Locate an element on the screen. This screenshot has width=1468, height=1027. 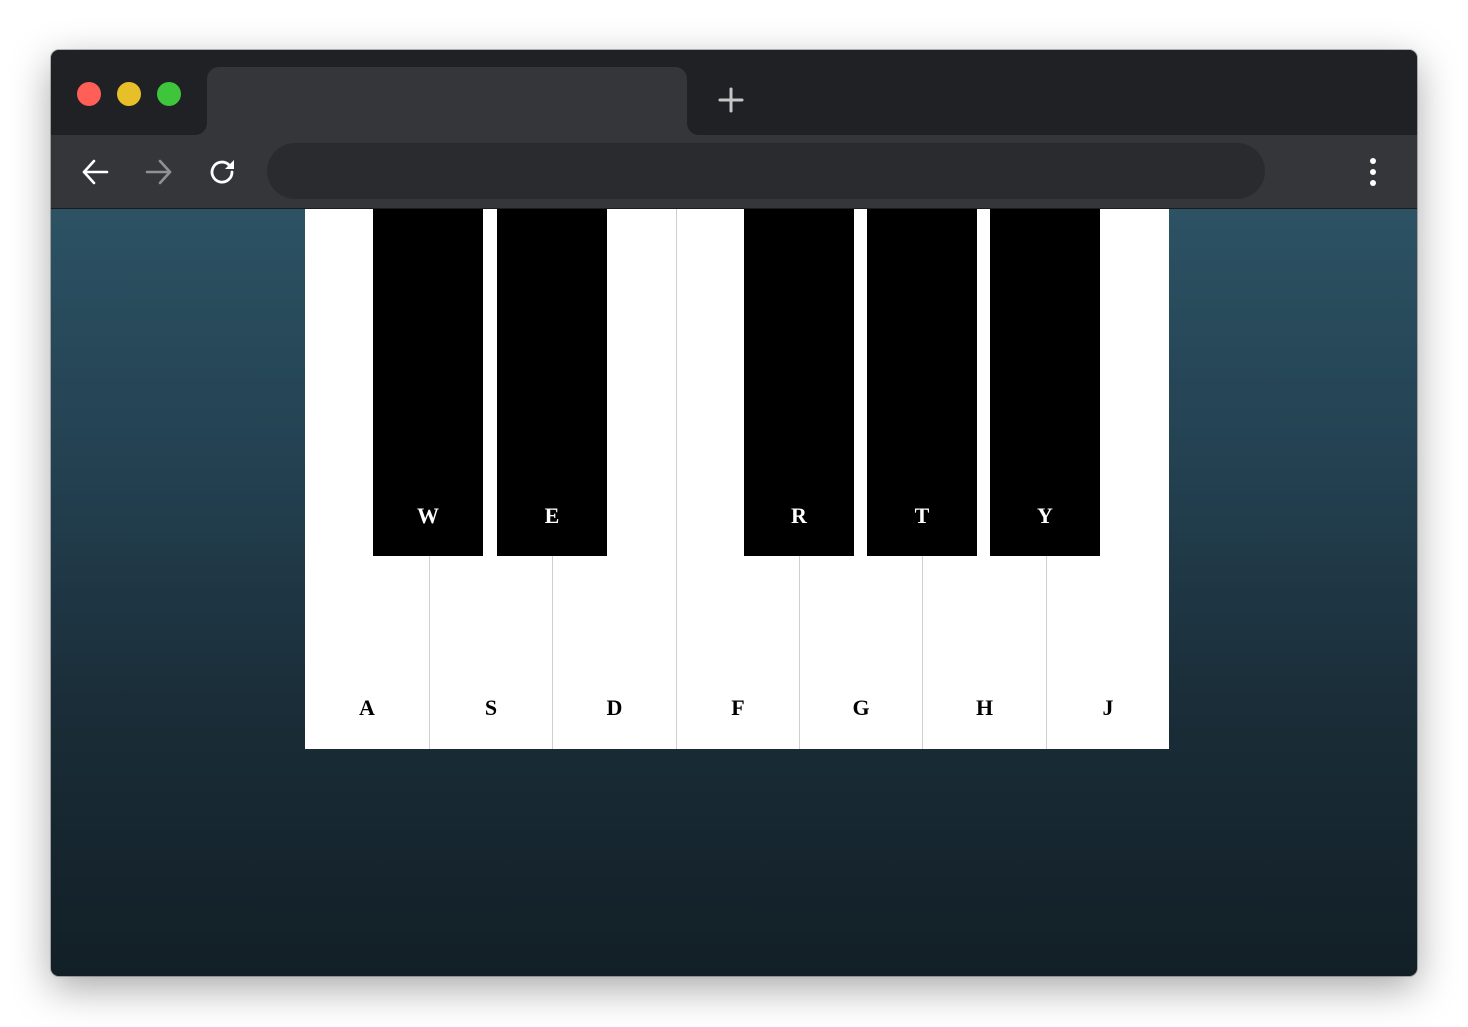
reload-icon is located at coordinates (222, 172).